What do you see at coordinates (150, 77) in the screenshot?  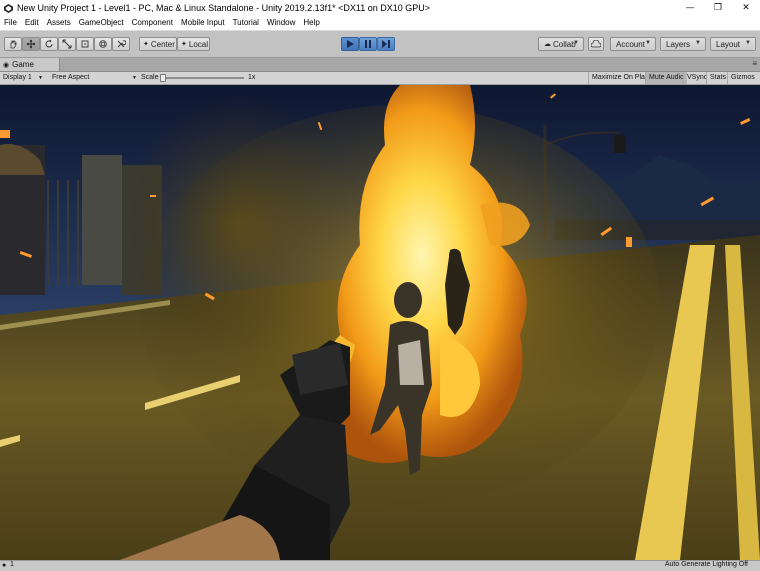 I see `scale-label: Scale` at bounding box center [150, 77].